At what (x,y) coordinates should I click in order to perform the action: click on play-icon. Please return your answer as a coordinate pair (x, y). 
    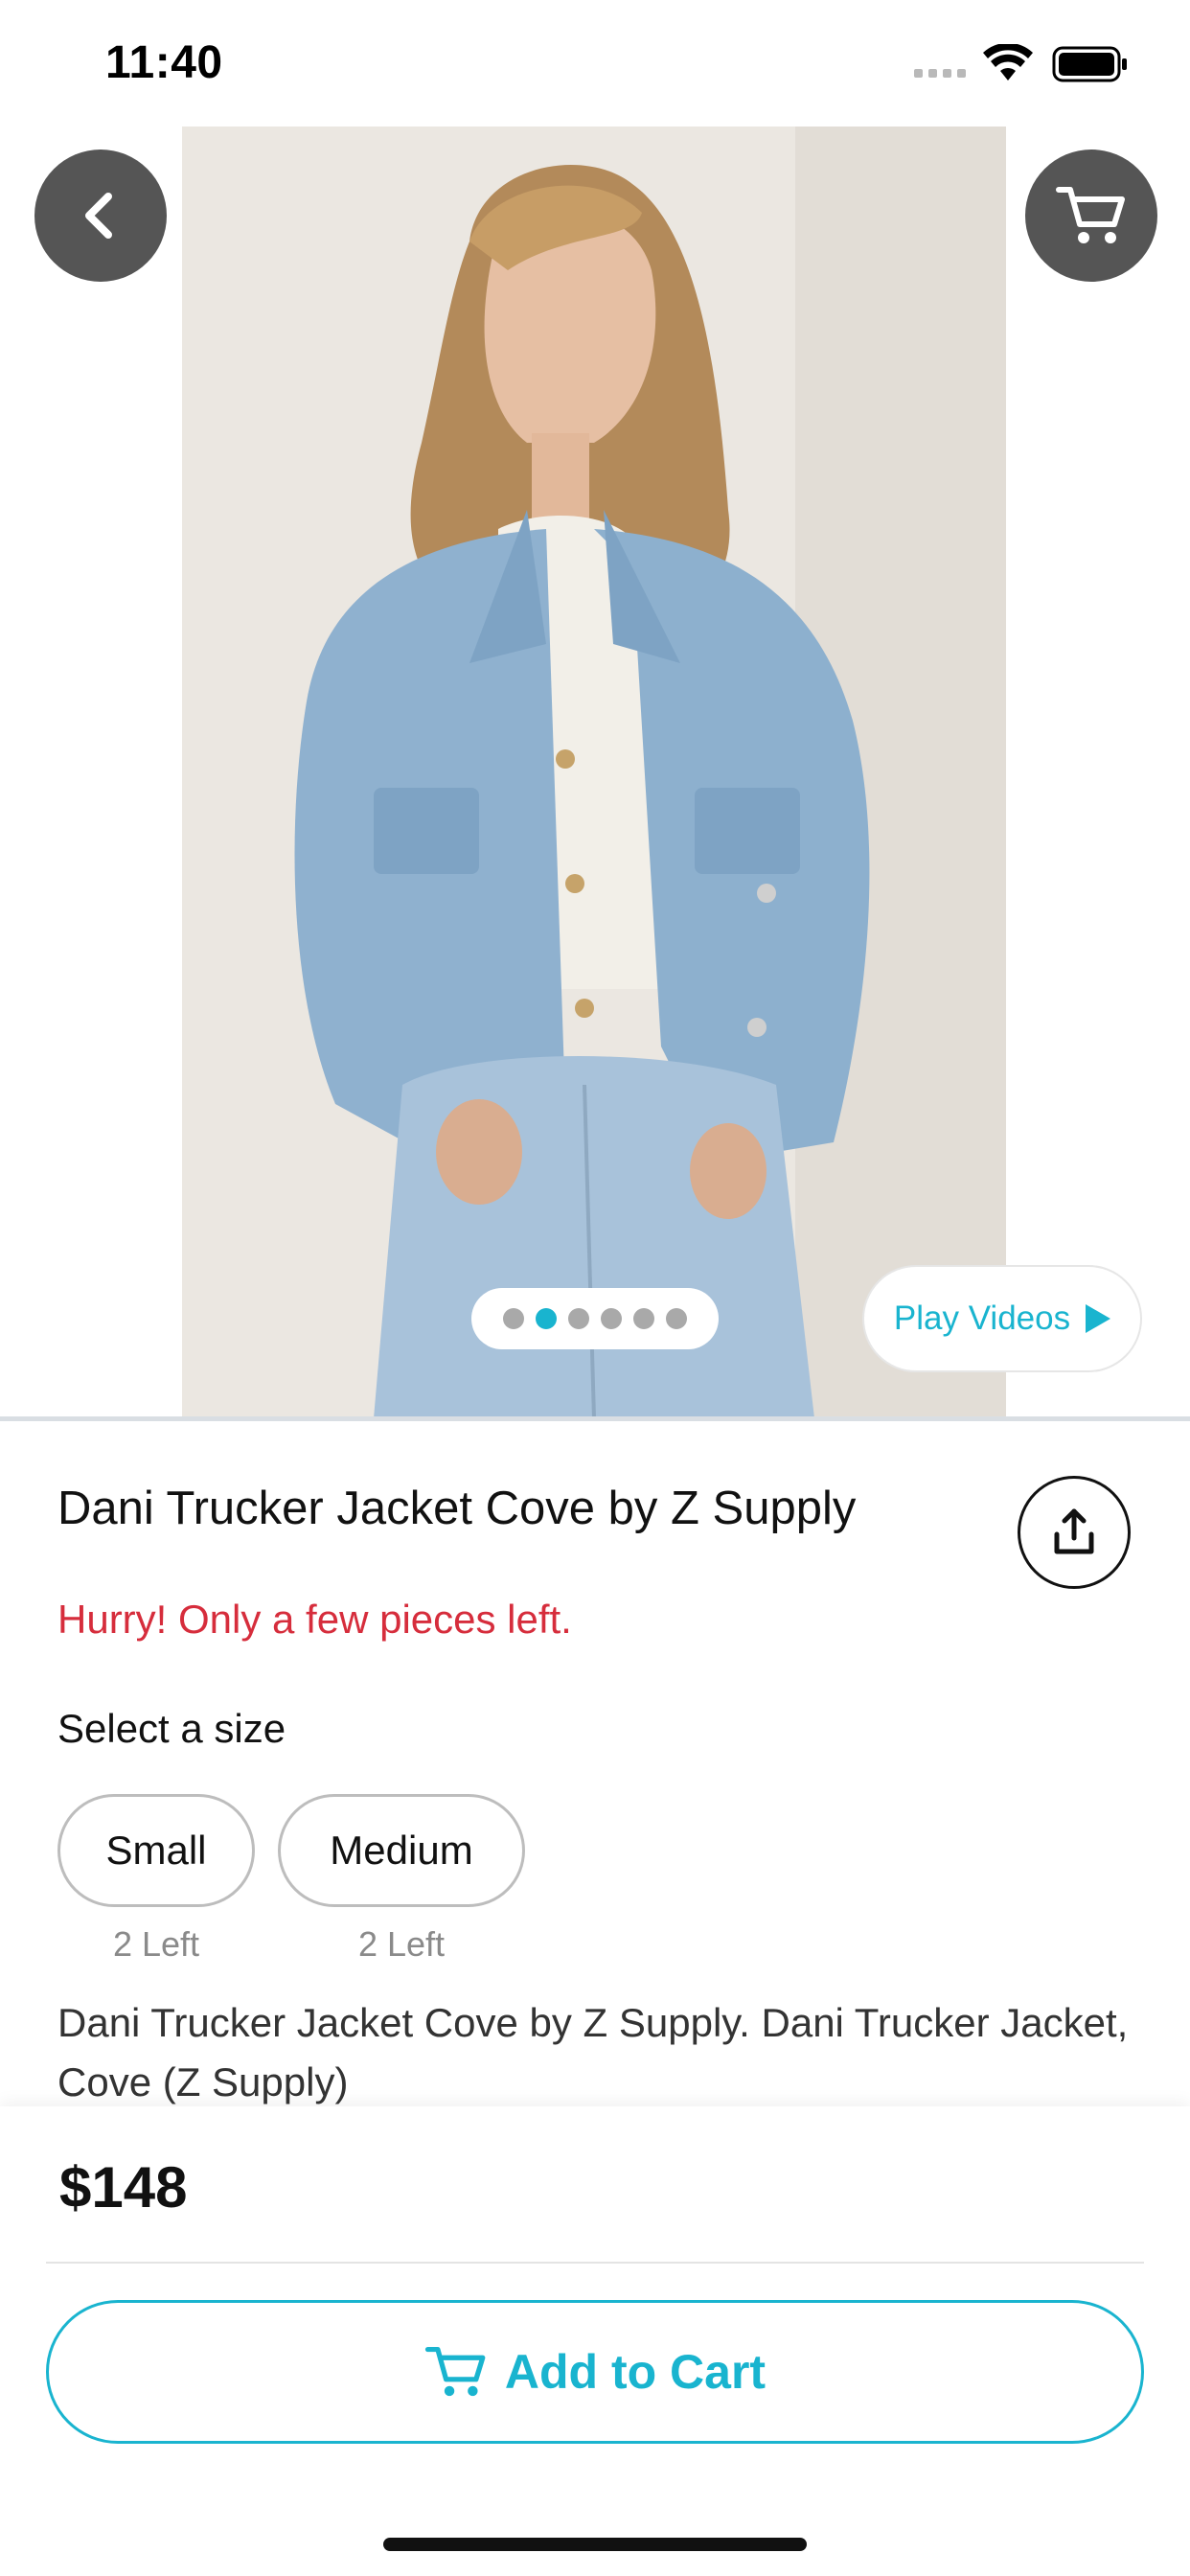
    Looking at the image, I should click on (1099, 1318).